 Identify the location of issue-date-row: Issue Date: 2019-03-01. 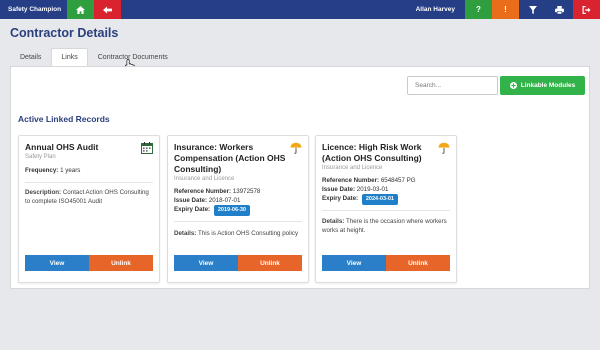
(355, 189).